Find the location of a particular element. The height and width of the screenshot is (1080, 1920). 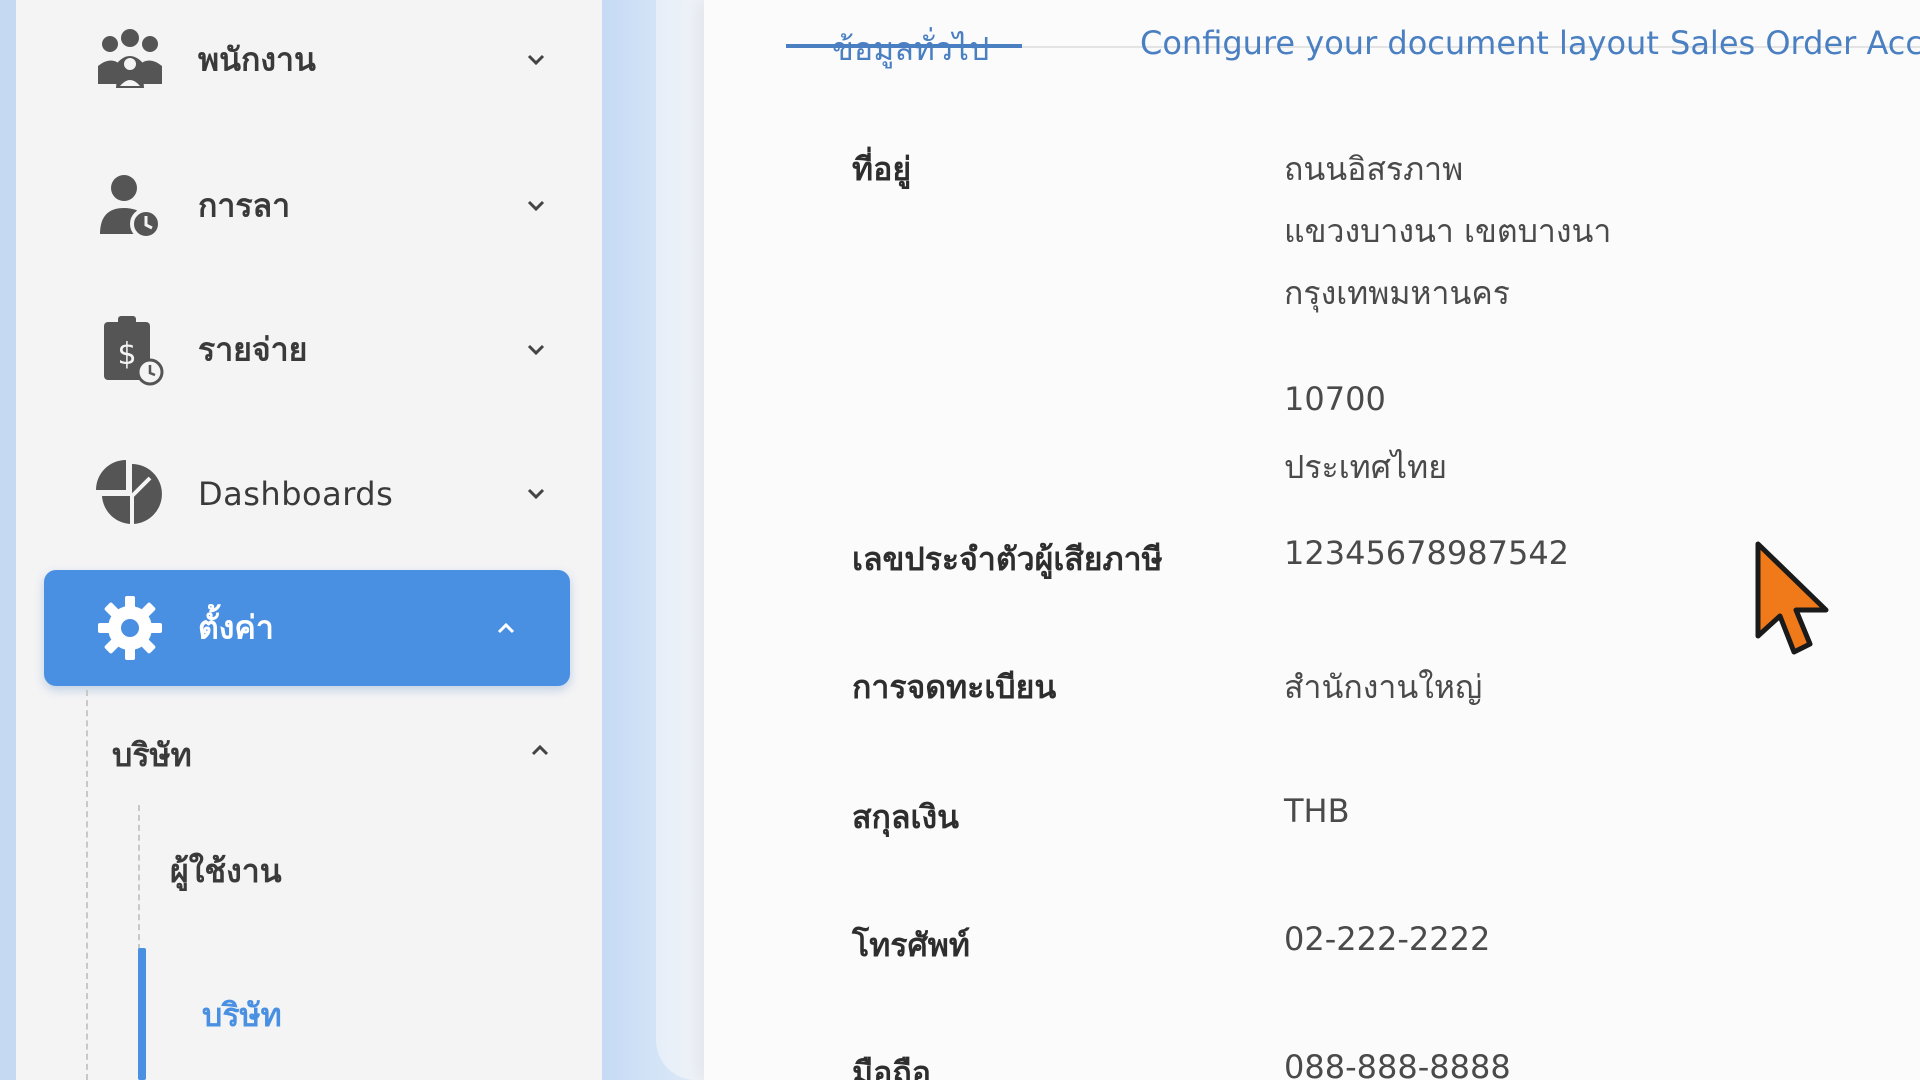

submenu-active-indicator is located at coordinates (142, 1014).